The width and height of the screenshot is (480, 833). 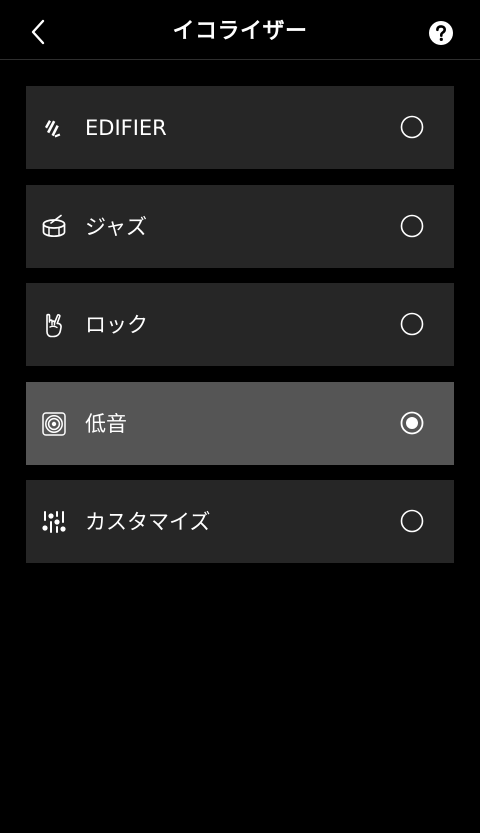 What do you see at coordinates (240, 521) in the screenshot?
I see `preset-item-custom: カスタマイズ` at bounding box center [240, 521].